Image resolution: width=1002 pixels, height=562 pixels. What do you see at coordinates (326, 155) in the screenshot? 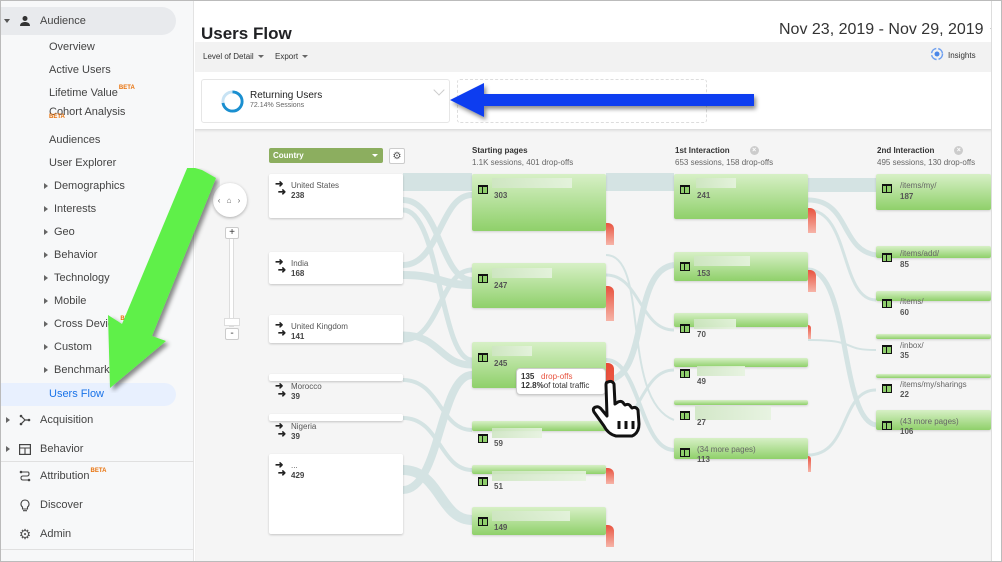
I see `dimension-dropdown: Country` at bounding box center [326, 155].